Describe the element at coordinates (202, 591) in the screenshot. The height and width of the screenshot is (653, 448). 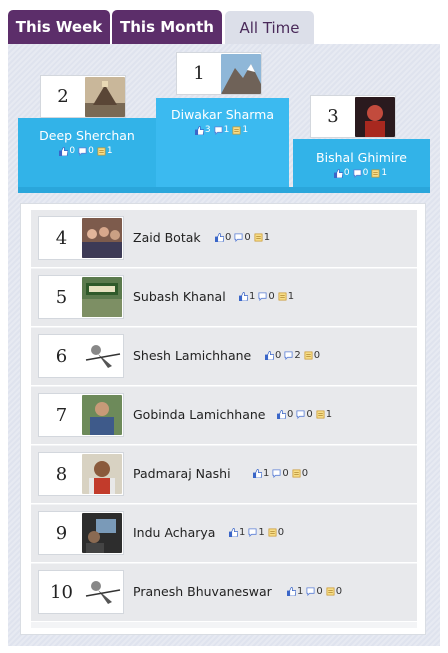
I see `user-name: Pranesh Bhuvaneswar` at that location.